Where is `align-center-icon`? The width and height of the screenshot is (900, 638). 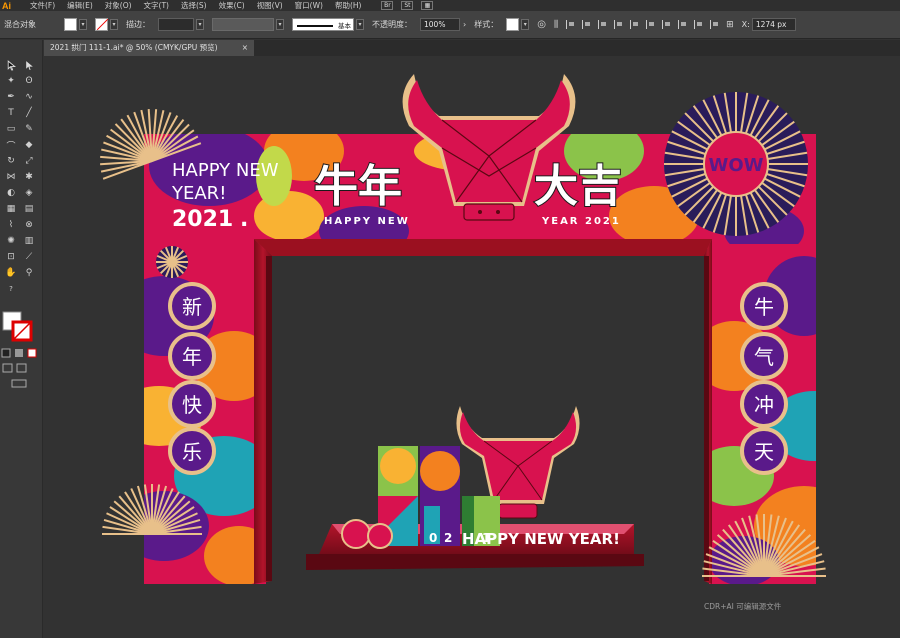
align-center-icon is located at coordinates (586, 24).